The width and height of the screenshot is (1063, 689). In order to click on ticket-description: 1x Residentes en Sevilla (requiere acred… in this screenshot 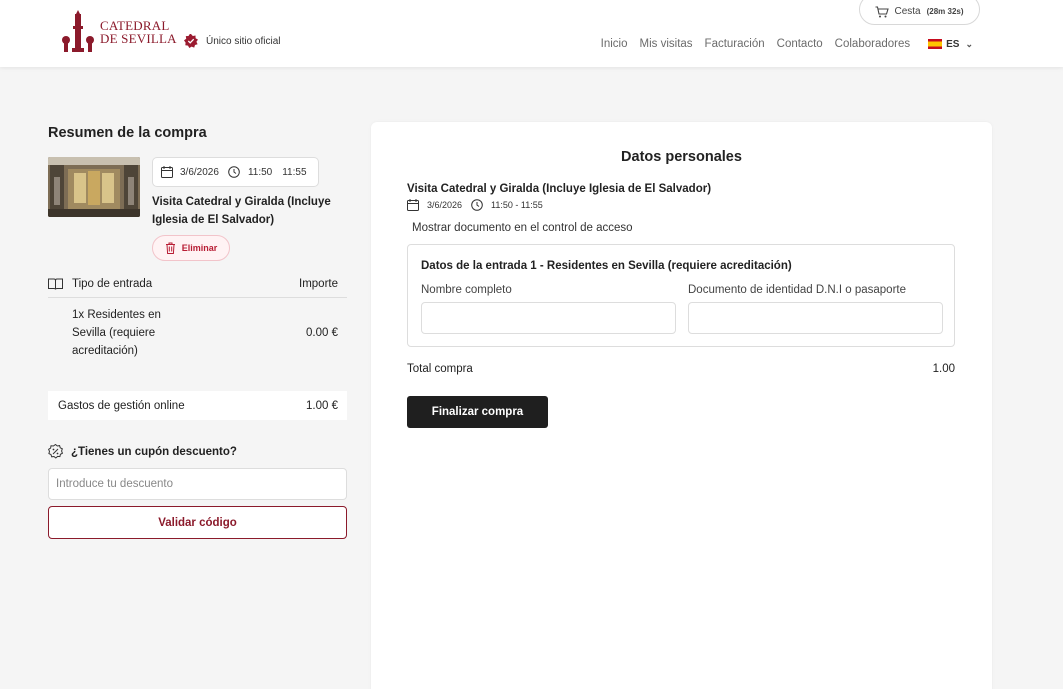, I will do `click(116, 333)`.